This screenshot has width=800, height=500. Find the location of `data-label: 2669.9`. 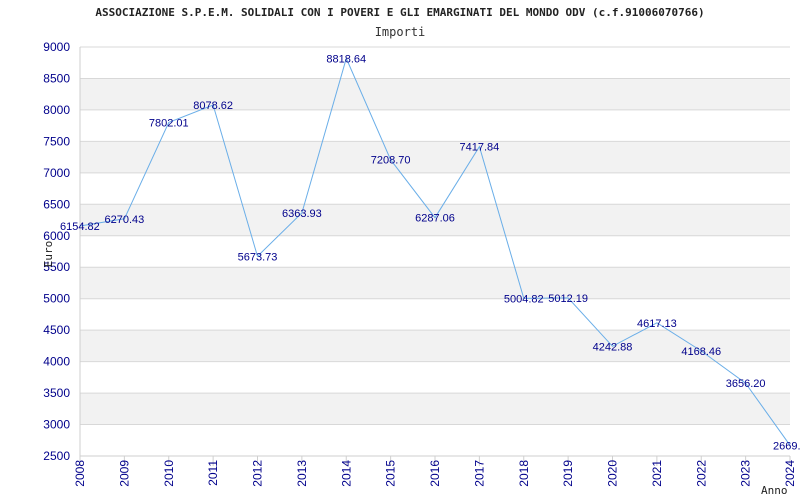

data-label: 2669.9 is located at coordinates (786, 446).